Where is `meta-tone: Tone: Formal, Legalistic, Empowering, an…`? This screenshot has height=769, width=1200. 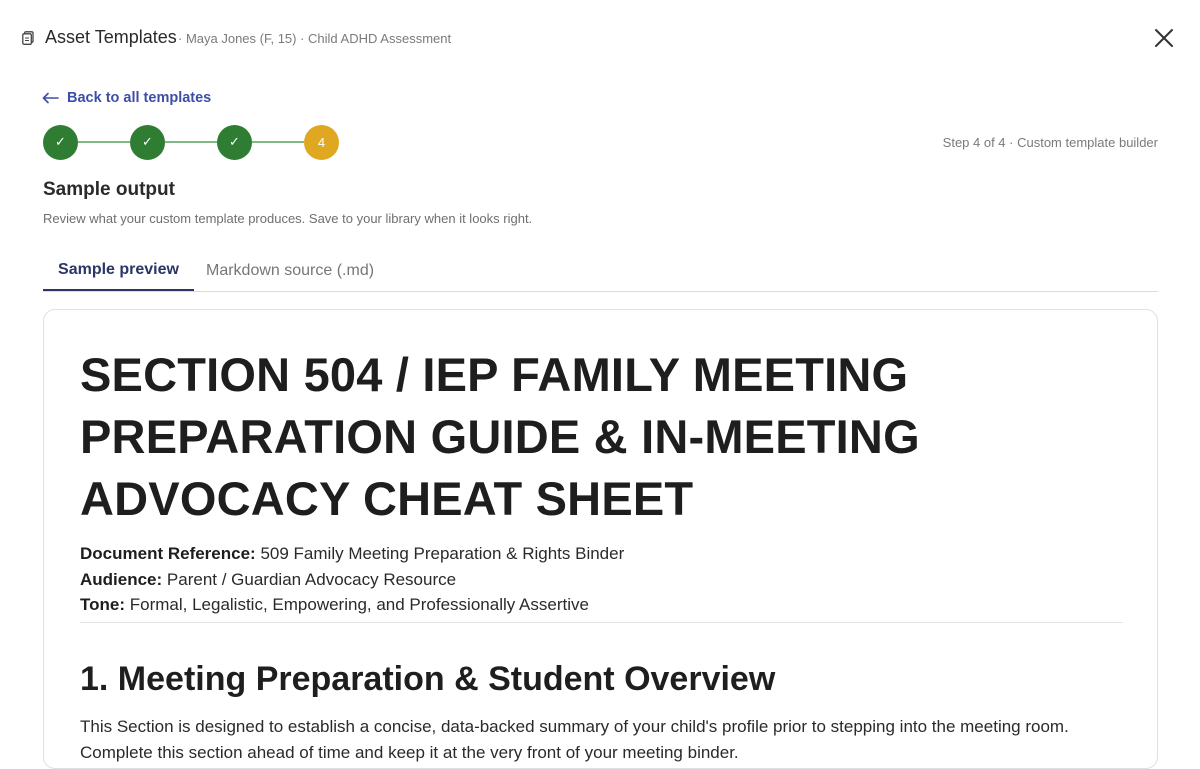 meta-tone: Tone: Formal, Legalistic, Empowering, an… is located at coordinates (334, 605).